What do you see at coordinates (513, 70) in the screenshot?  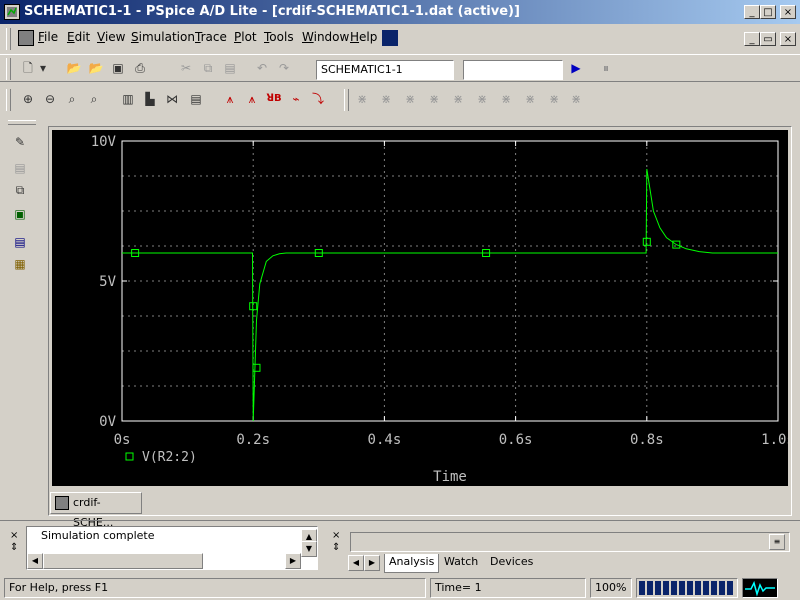 I see `secondary-field` at bounding box center [513, 70].